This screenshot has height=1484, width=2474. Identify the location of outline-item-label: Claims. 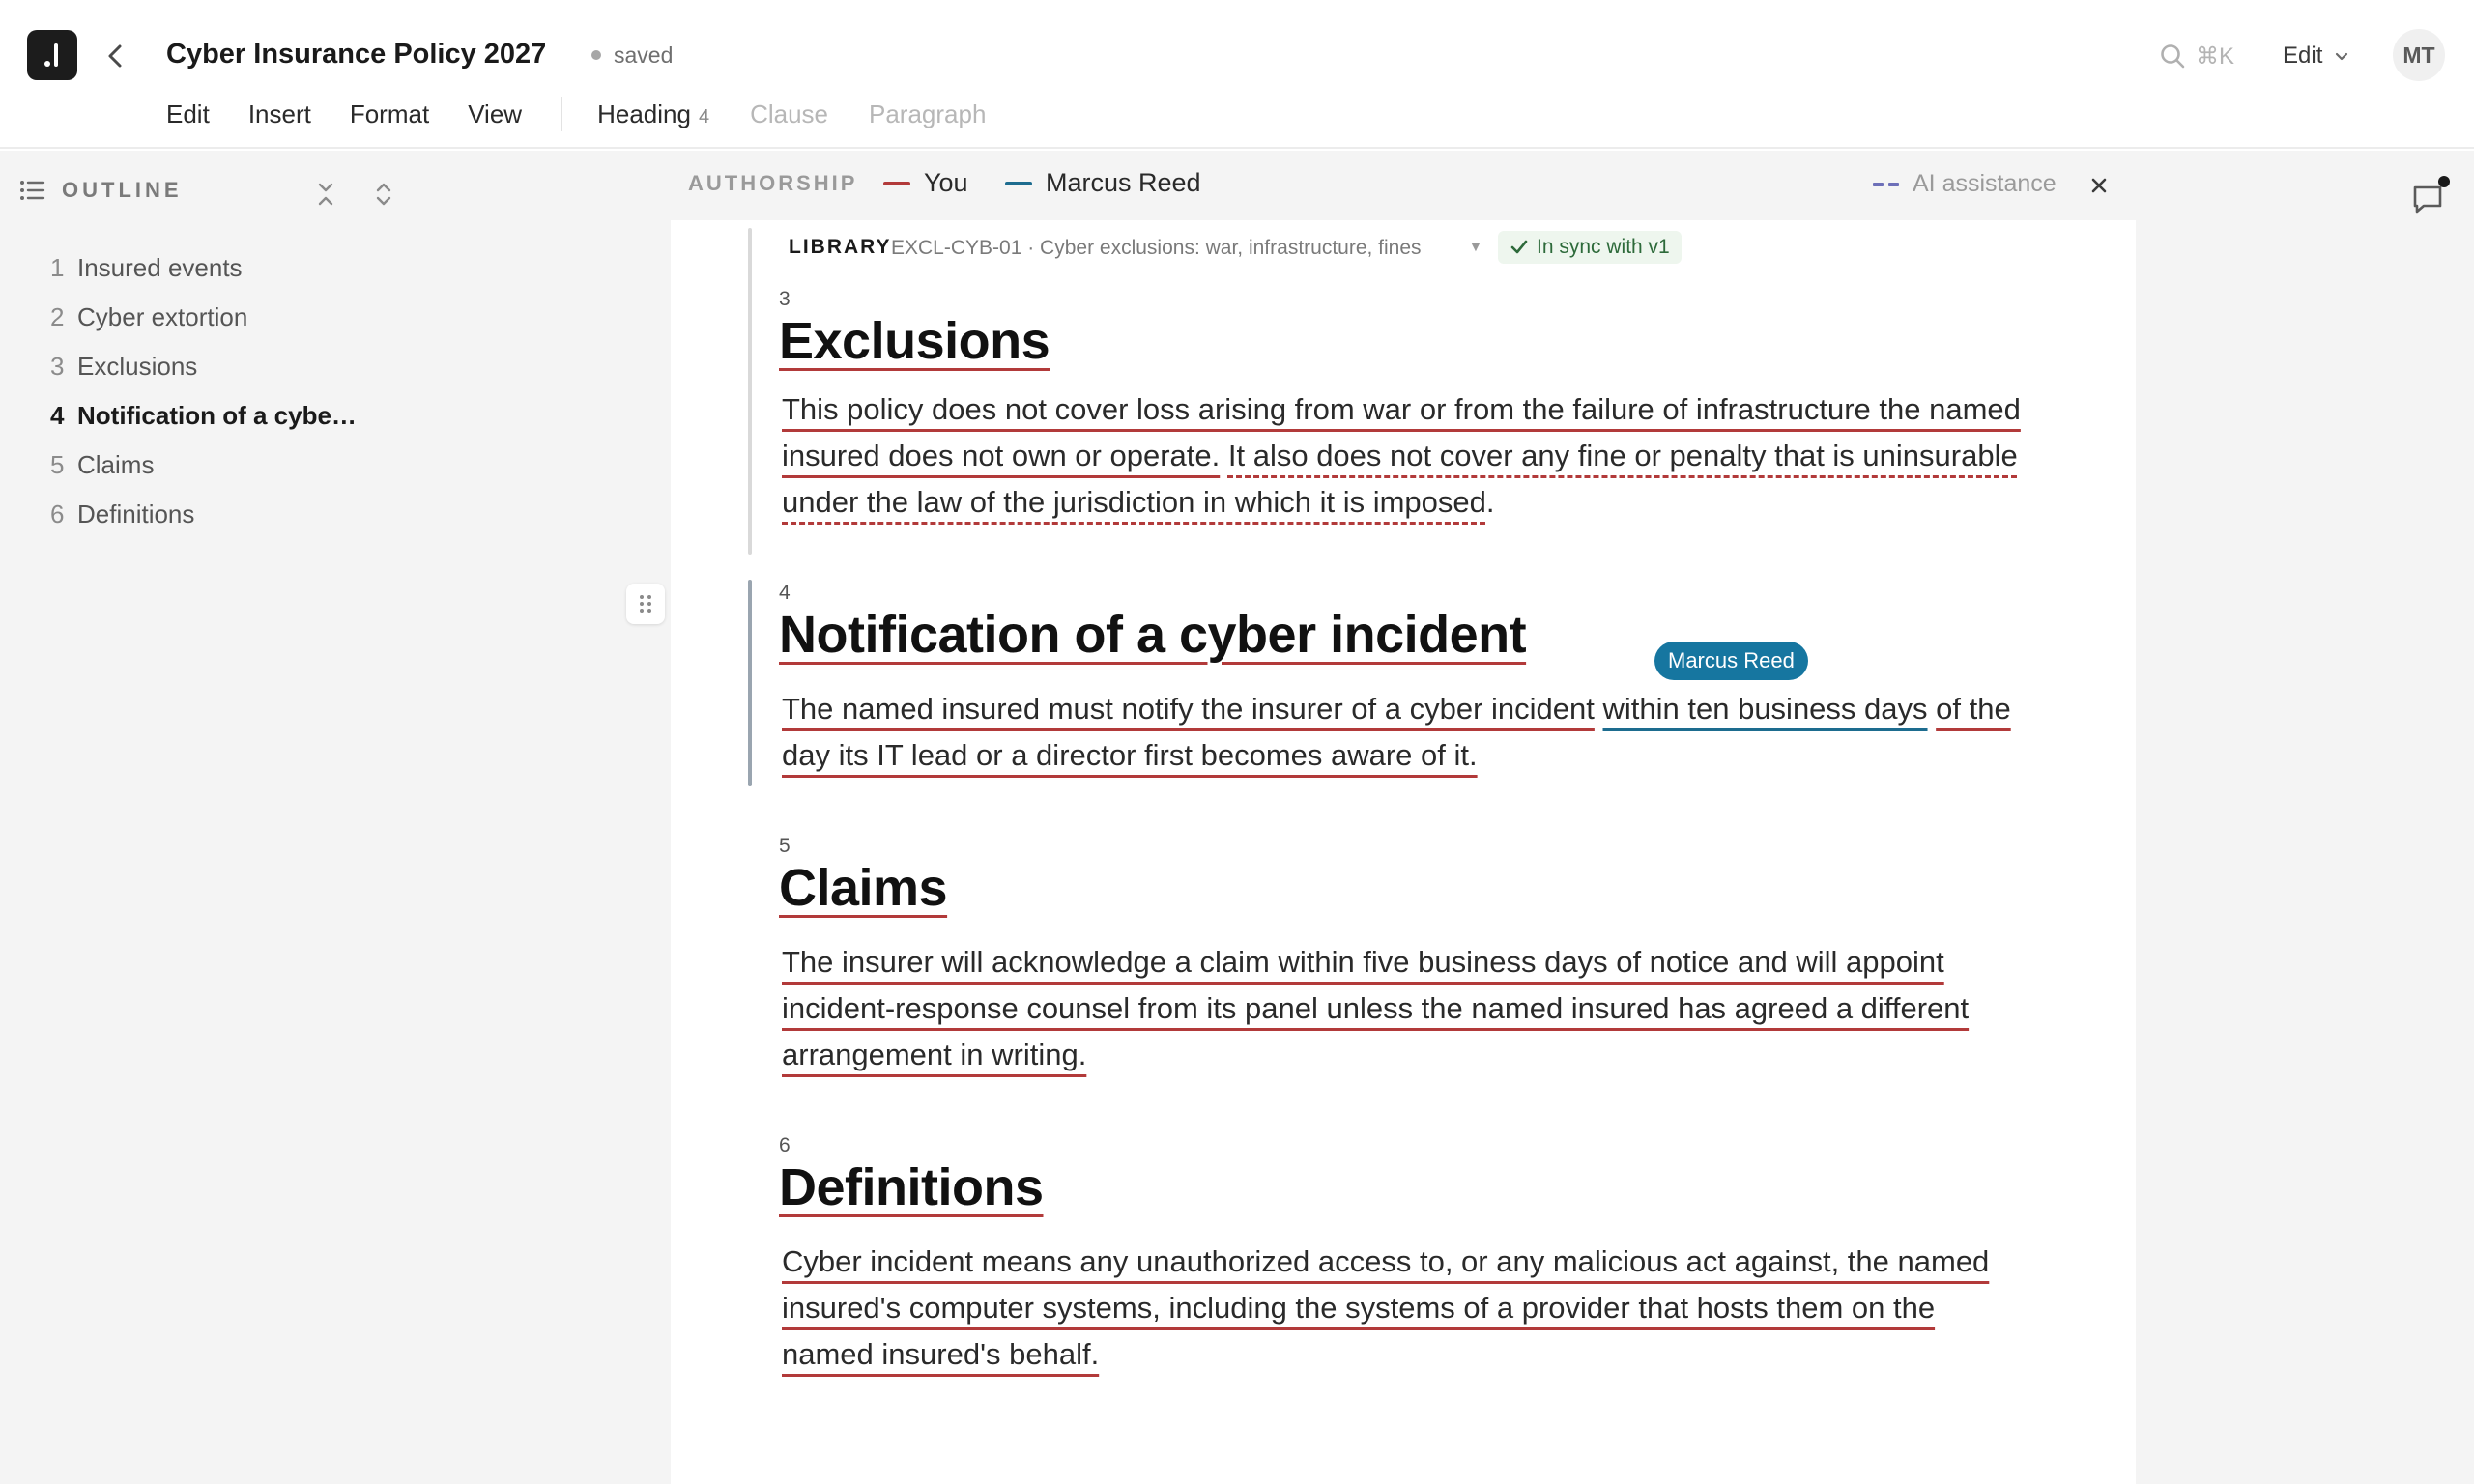
(116, 465).